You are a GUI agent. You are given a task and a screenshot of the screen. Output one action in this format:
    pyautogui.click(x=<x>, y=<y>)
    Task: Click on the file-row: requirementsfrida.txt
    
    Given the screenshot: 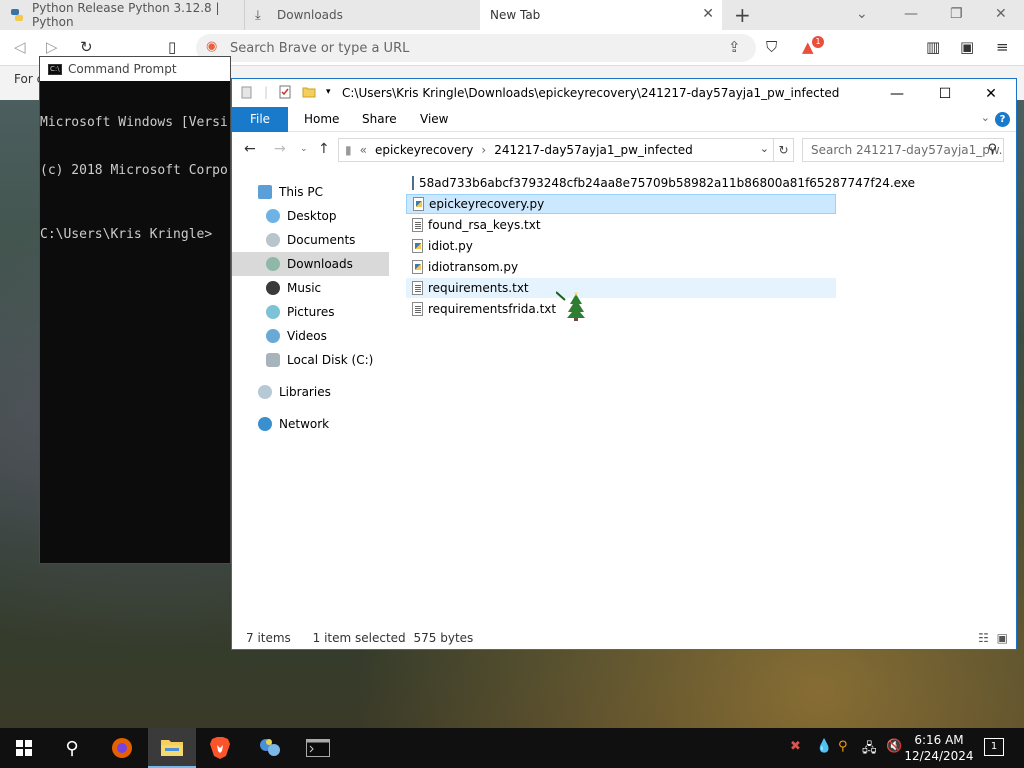 What is the action you would take?
    pyautogui.click(x=621, y=309)
    